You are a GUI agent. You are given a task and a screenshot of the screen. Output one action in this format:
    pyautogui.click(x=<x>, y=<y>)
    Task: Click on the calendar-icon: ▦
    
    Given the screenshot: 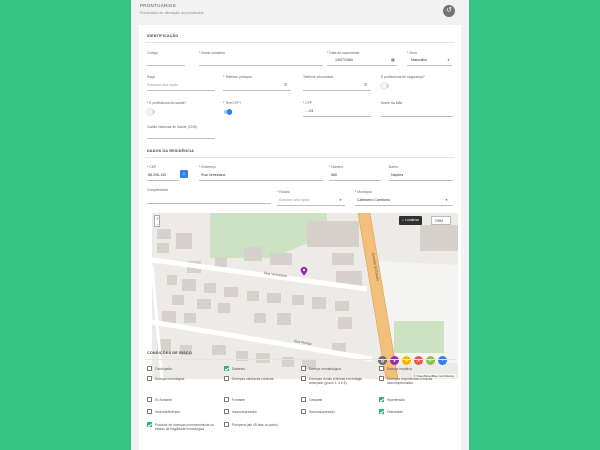 What is the action you would take?
    pyautogui.click(x=393, y=59)
    